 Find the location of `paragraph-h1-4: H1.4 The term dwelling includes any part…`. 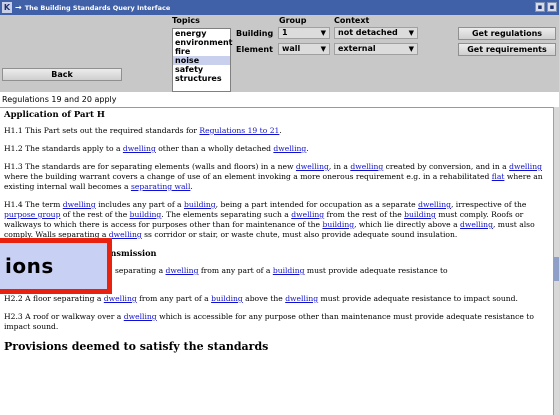

paragraph-h1-4: H1.4 The term dwelling includes any part… is located at coordinates (269, 219).